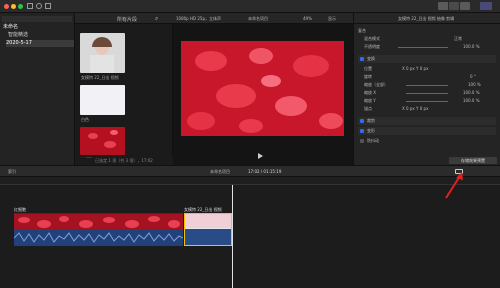  Describe the element at coordinates (426, 18) in the screenshot. I see `inspector-clip-name: 女模特 22_日出 视频 抽像 剪辑` at that location.